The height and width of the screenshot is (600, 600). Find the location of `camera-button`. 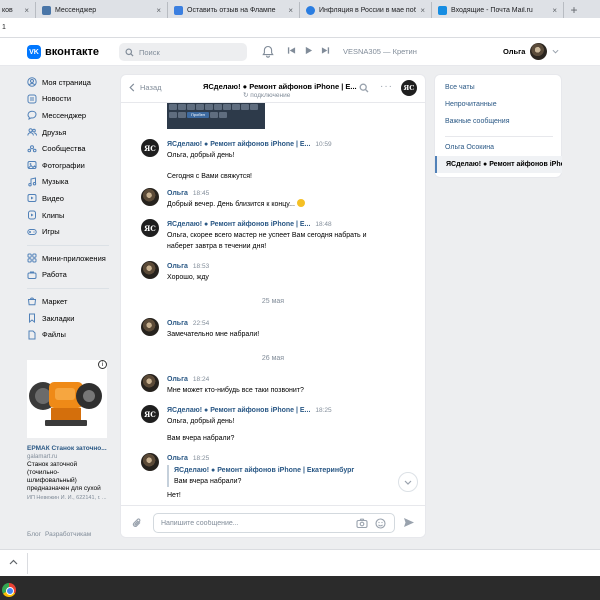

camera-button is located at coordinates (362, 524).